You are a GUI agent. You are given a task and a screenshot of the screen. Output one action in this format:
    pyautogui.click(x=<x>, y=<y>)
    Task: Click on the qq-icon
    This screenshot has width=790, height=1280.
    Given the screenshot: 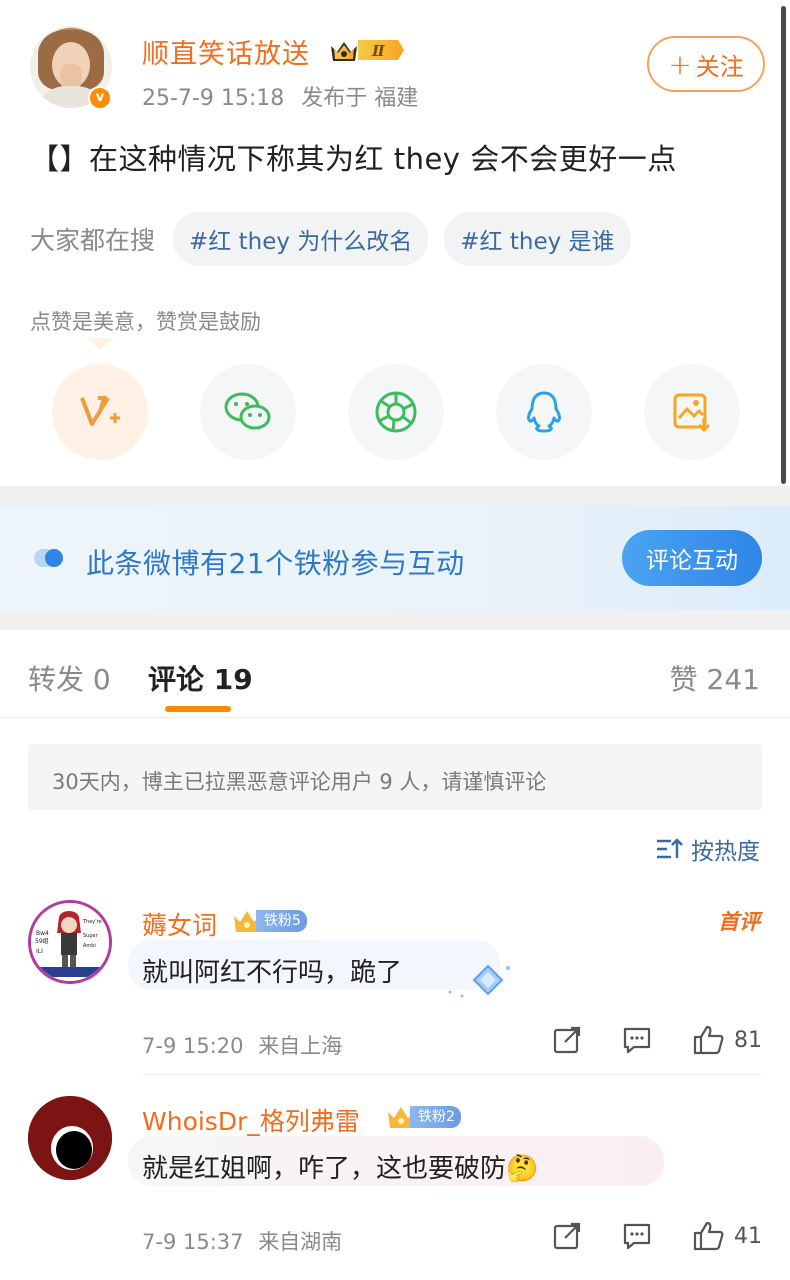 What is the action you would take?
    pyautogui.click(x=544, y=412)
    